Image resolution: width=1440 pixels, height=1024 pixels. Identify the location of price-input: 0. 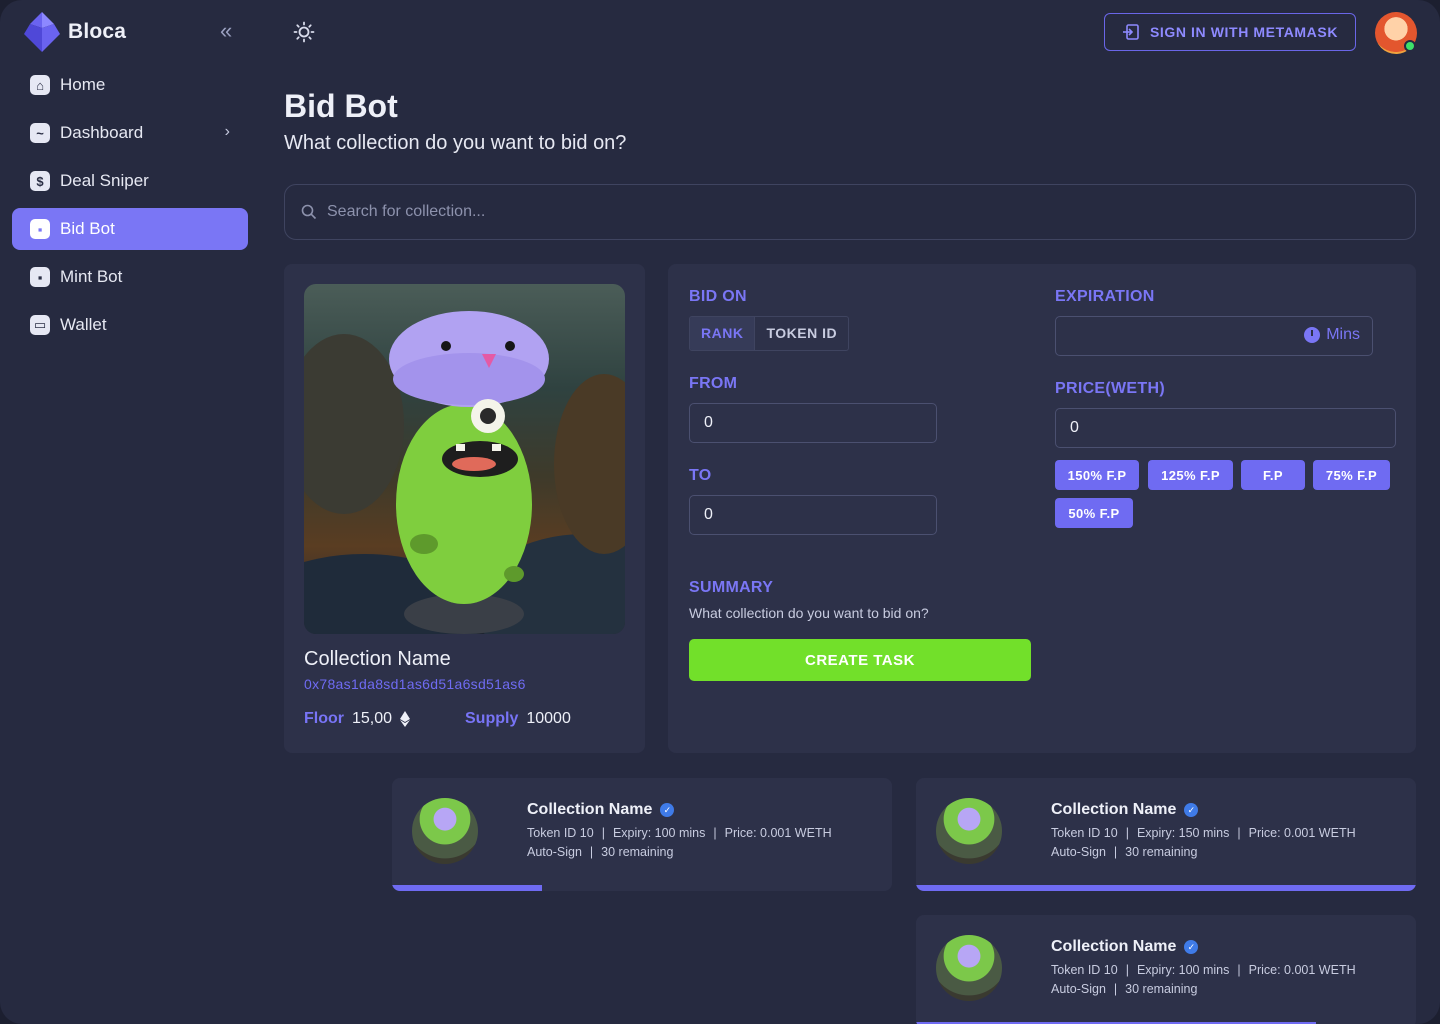
(1225, 428).